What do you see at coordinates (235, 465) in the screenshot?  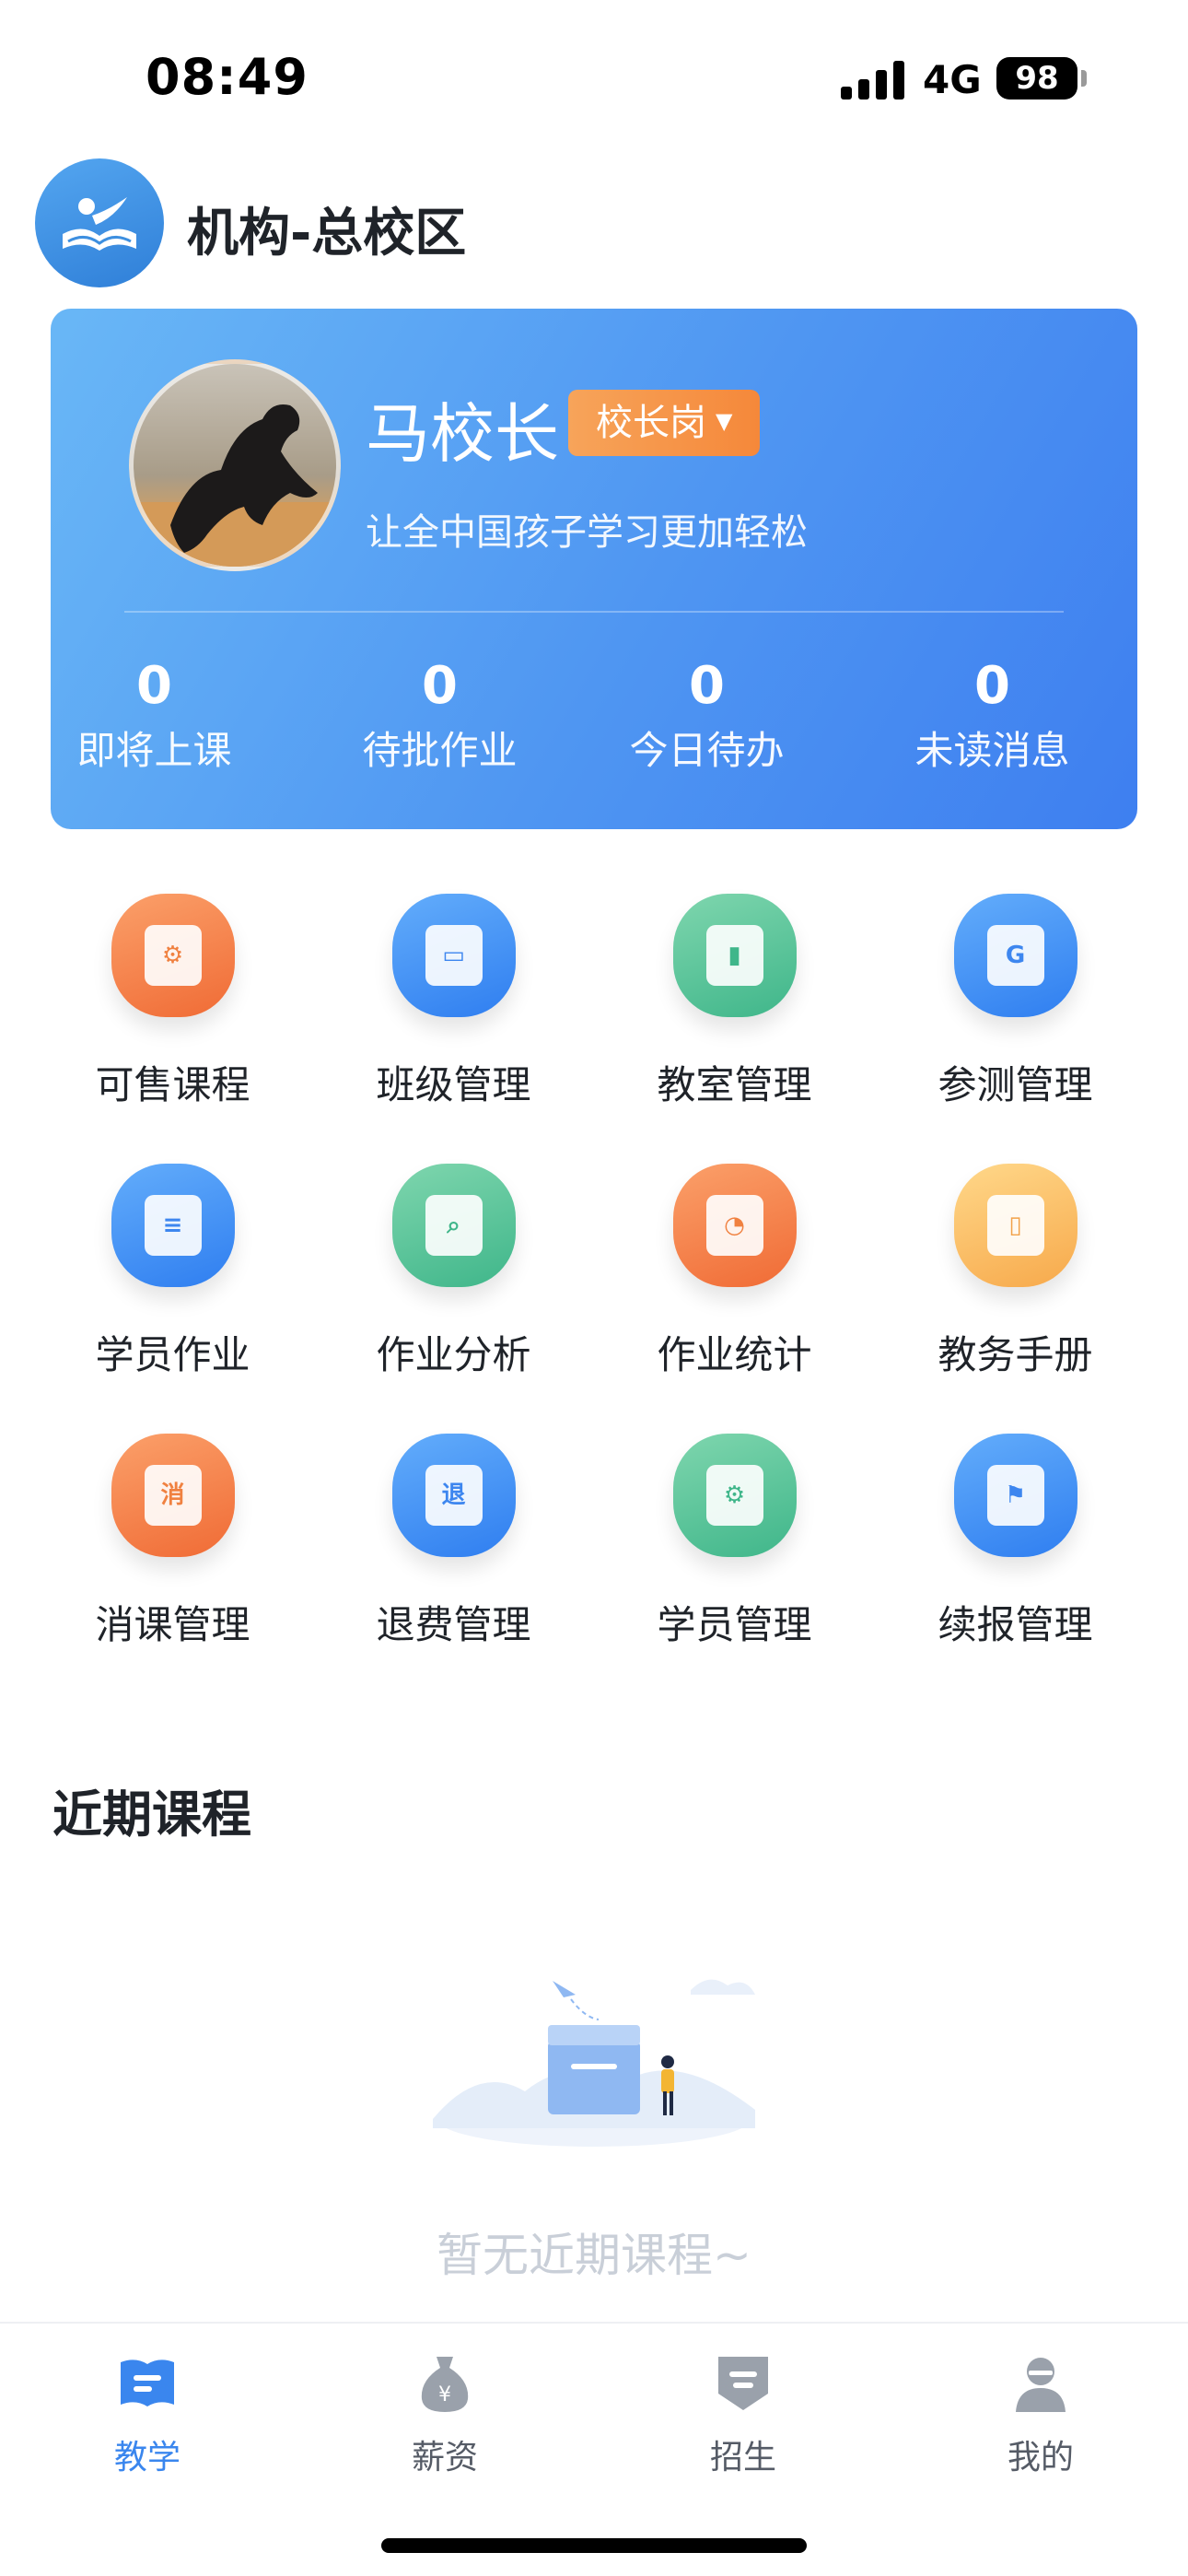 I see `avatar` at bounding box center [235, 465].